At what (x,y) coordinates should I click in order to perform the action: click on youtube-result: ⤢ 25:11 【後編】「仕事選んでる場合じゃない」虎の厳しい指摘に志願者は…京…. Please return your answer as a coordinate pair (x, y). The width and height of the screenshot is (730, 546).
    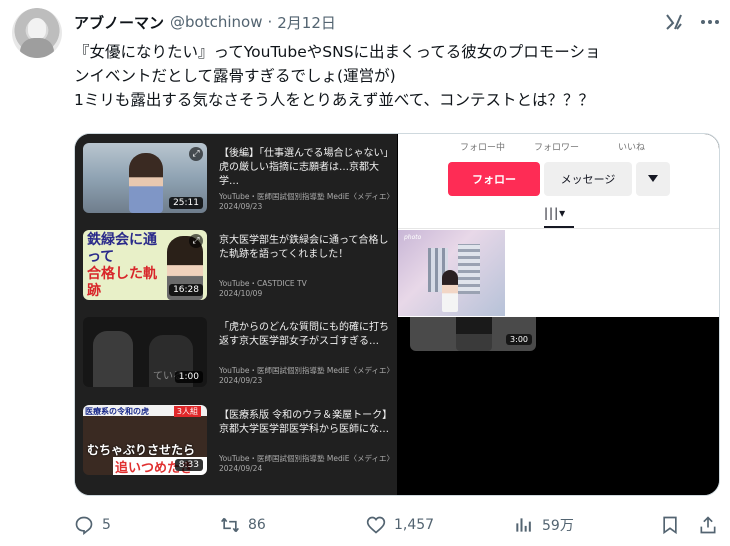
    Looking at the image, I should click on (238, 178).